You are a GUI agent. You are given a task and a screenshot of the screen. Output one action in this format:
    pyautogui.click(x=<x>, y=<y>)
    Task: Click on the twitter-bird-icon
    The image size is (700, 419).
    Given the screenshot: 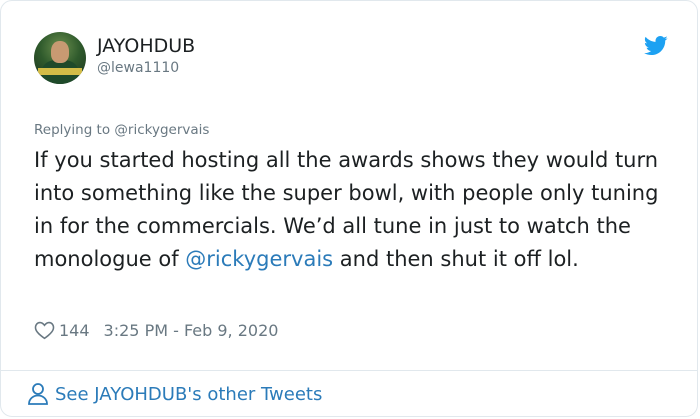 What is the action you would take?
    pyautogui.click(x=656, y=46)
    